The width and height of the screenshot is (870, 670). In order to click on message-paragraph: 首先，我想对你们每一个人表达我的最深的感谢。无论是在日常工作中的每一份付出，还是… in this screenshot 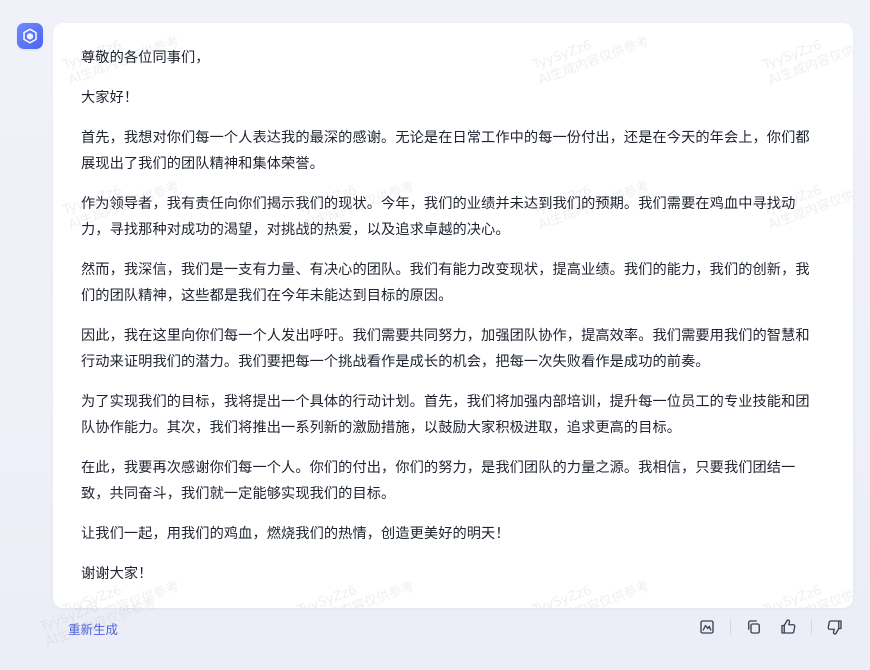, I will do `click(445, 151)`.